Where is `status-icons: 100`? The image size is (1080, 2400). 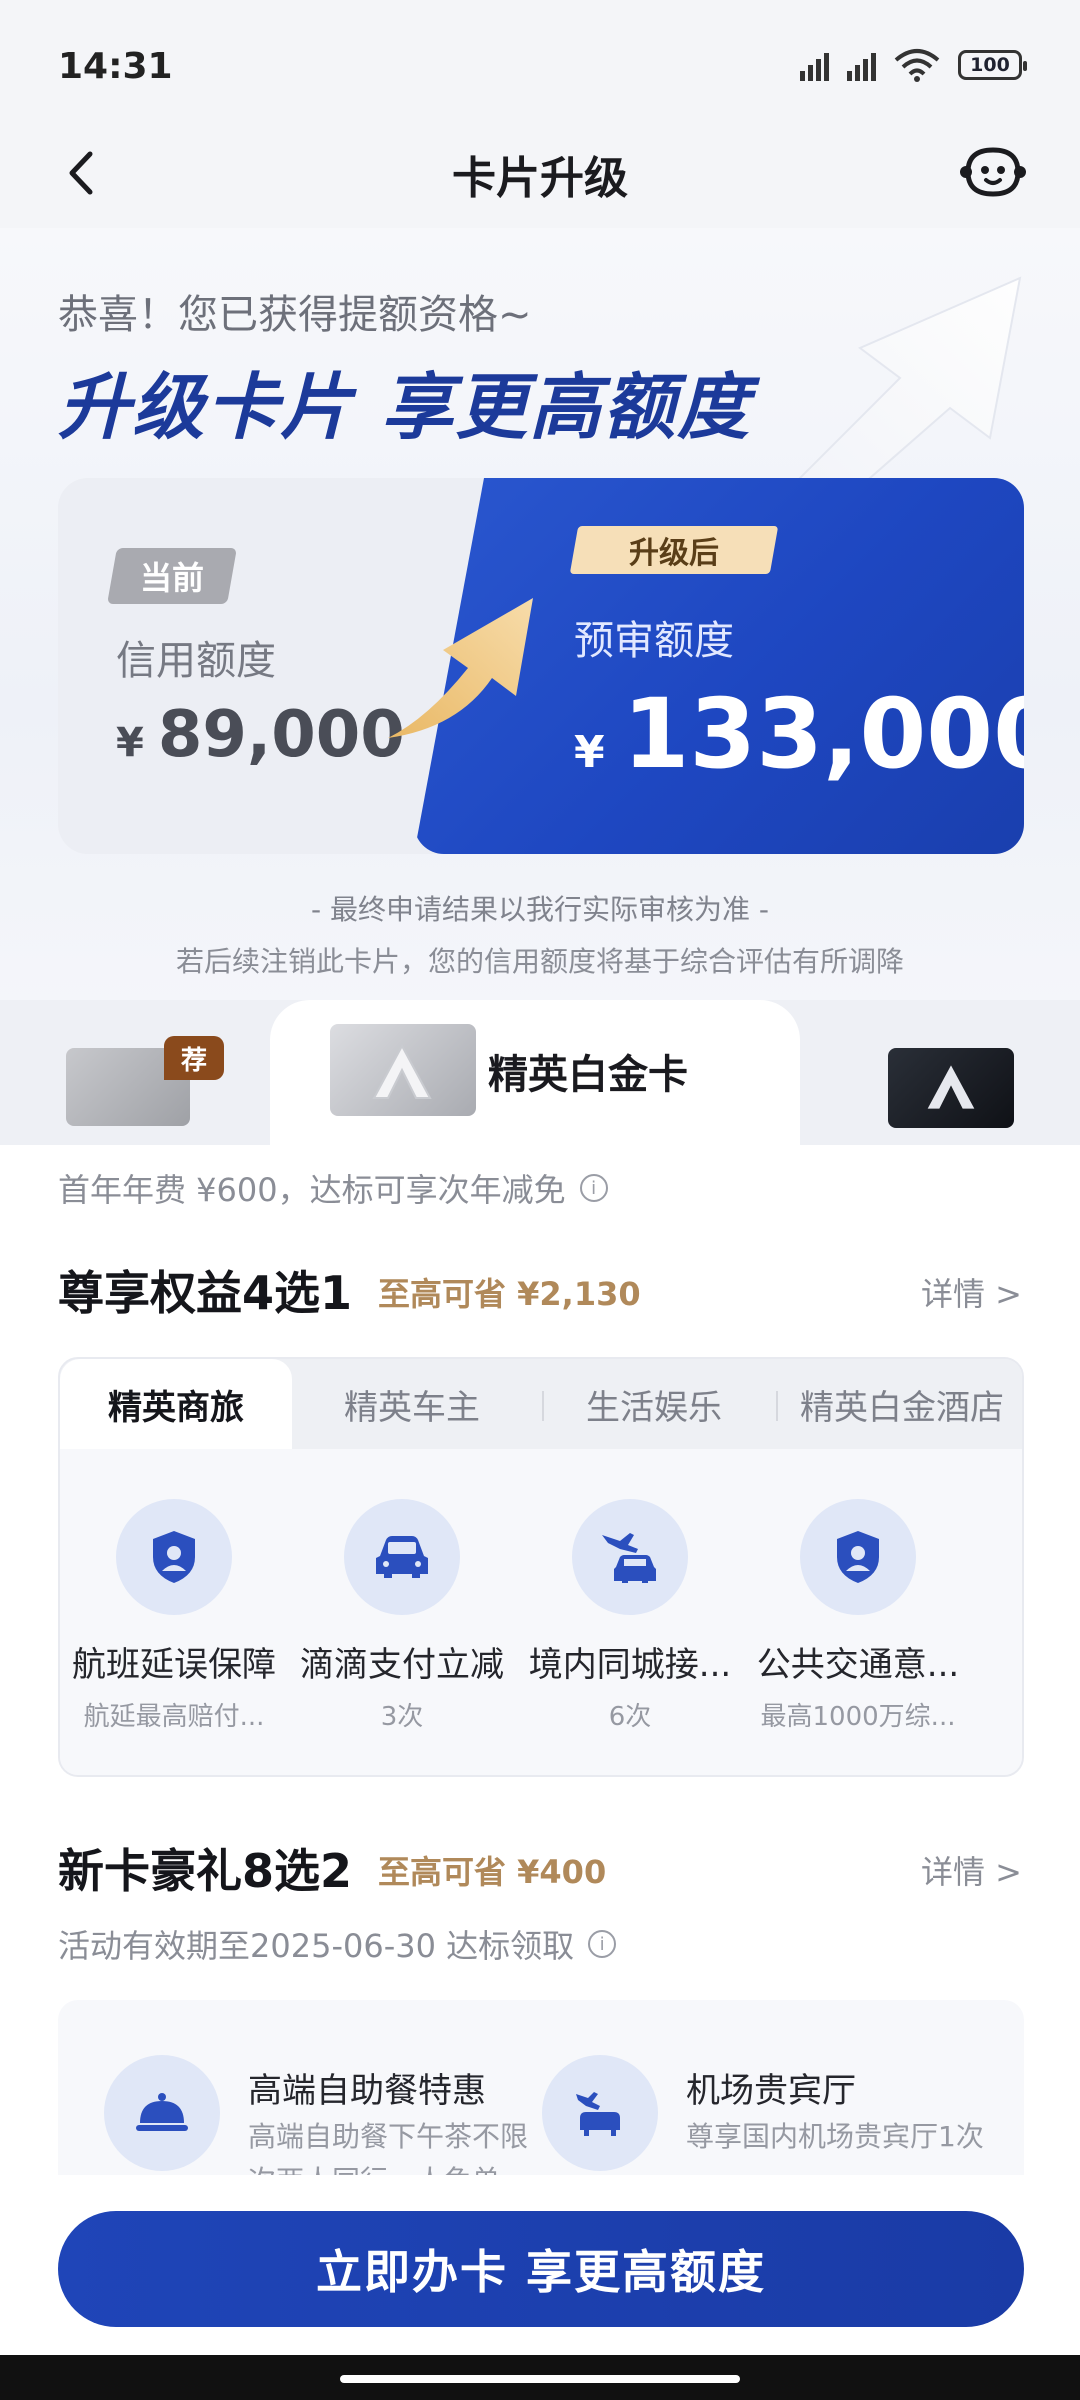
status-icons: 100 is located at coordinates (913, 65).